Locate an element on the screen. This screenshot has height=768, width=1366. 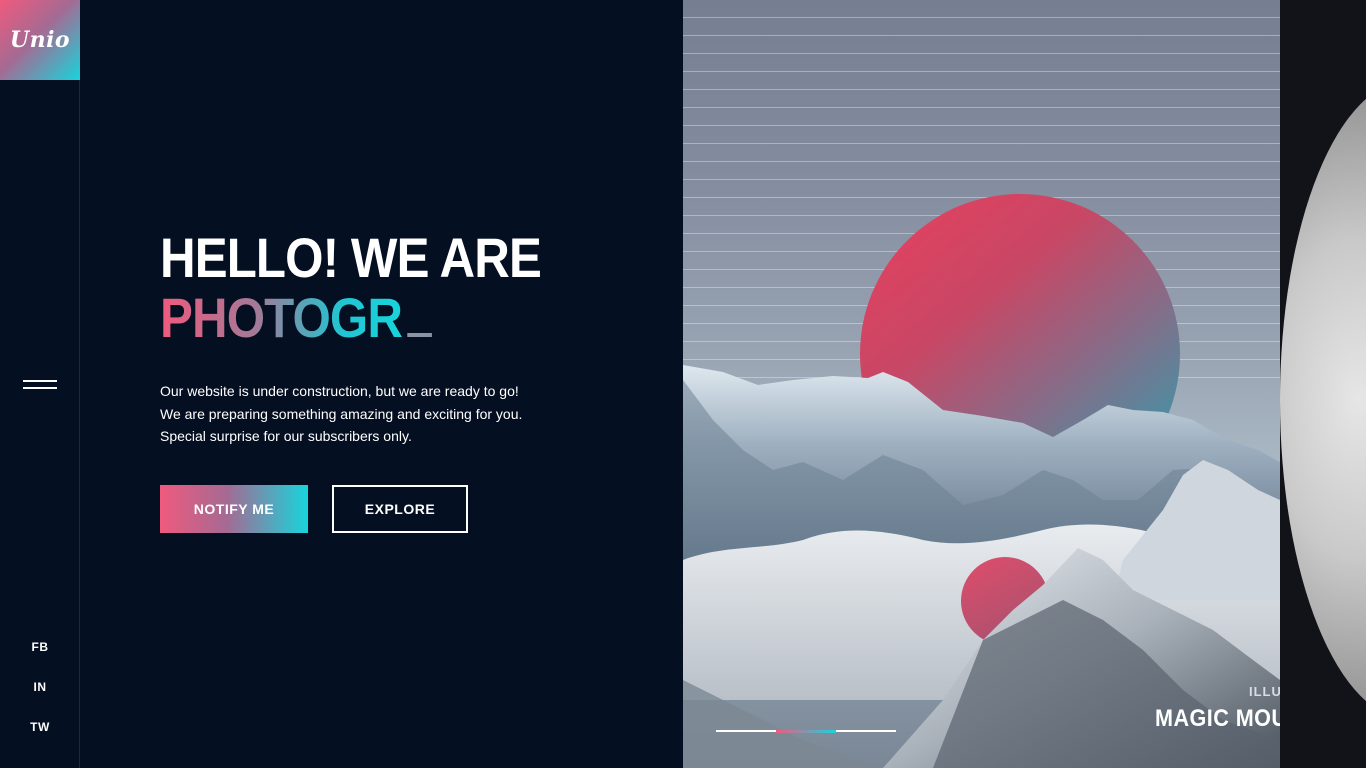
next-slide-preview is located at coordinates (1323, 384).